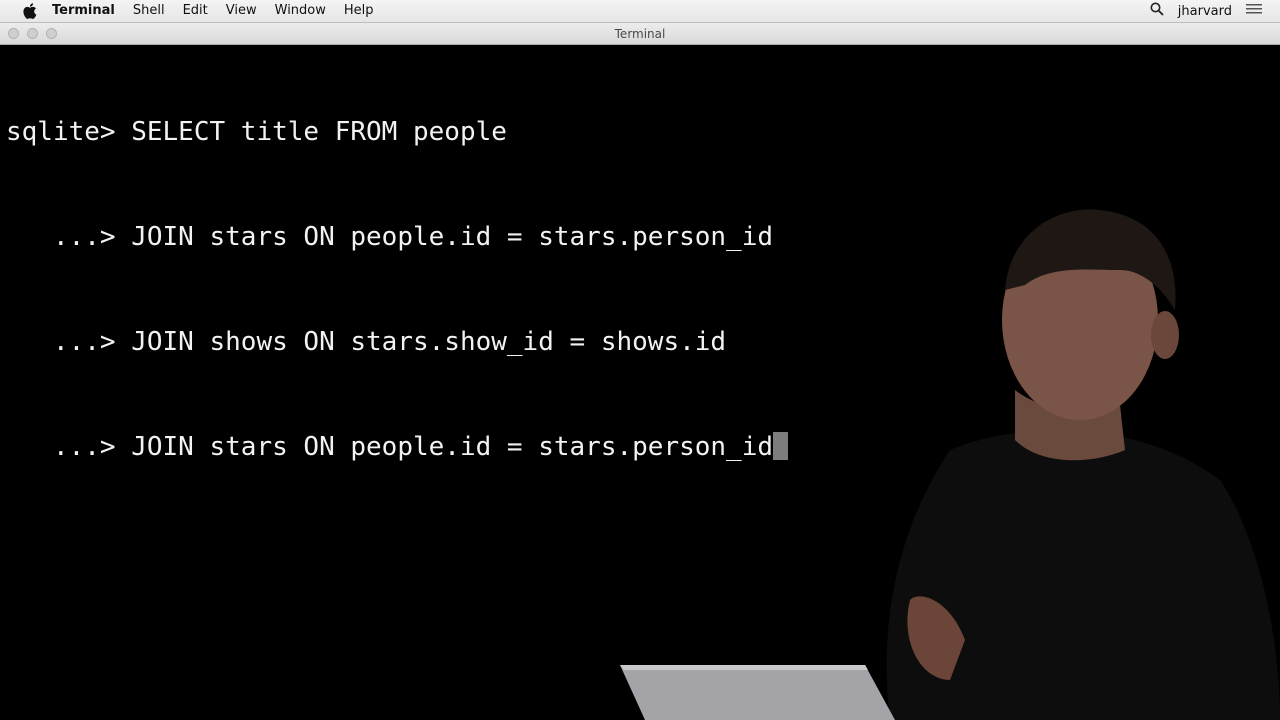  Describe the element at coordinates (1254, 11) in the screenshot. I see `menu-list-icon` at that location.